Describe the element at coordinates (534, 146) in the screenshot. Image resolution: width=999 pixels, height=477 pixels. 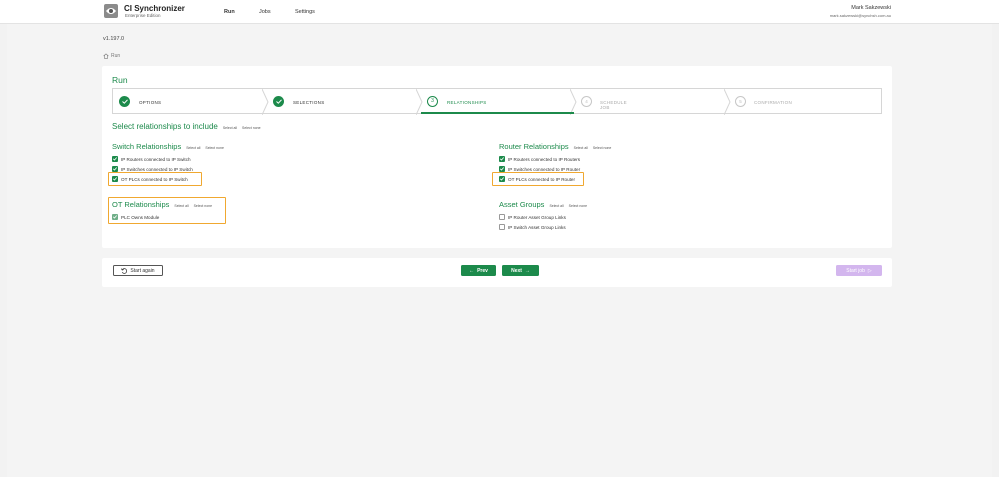
I see `router-relationships-title: Router Relationships` at that location.